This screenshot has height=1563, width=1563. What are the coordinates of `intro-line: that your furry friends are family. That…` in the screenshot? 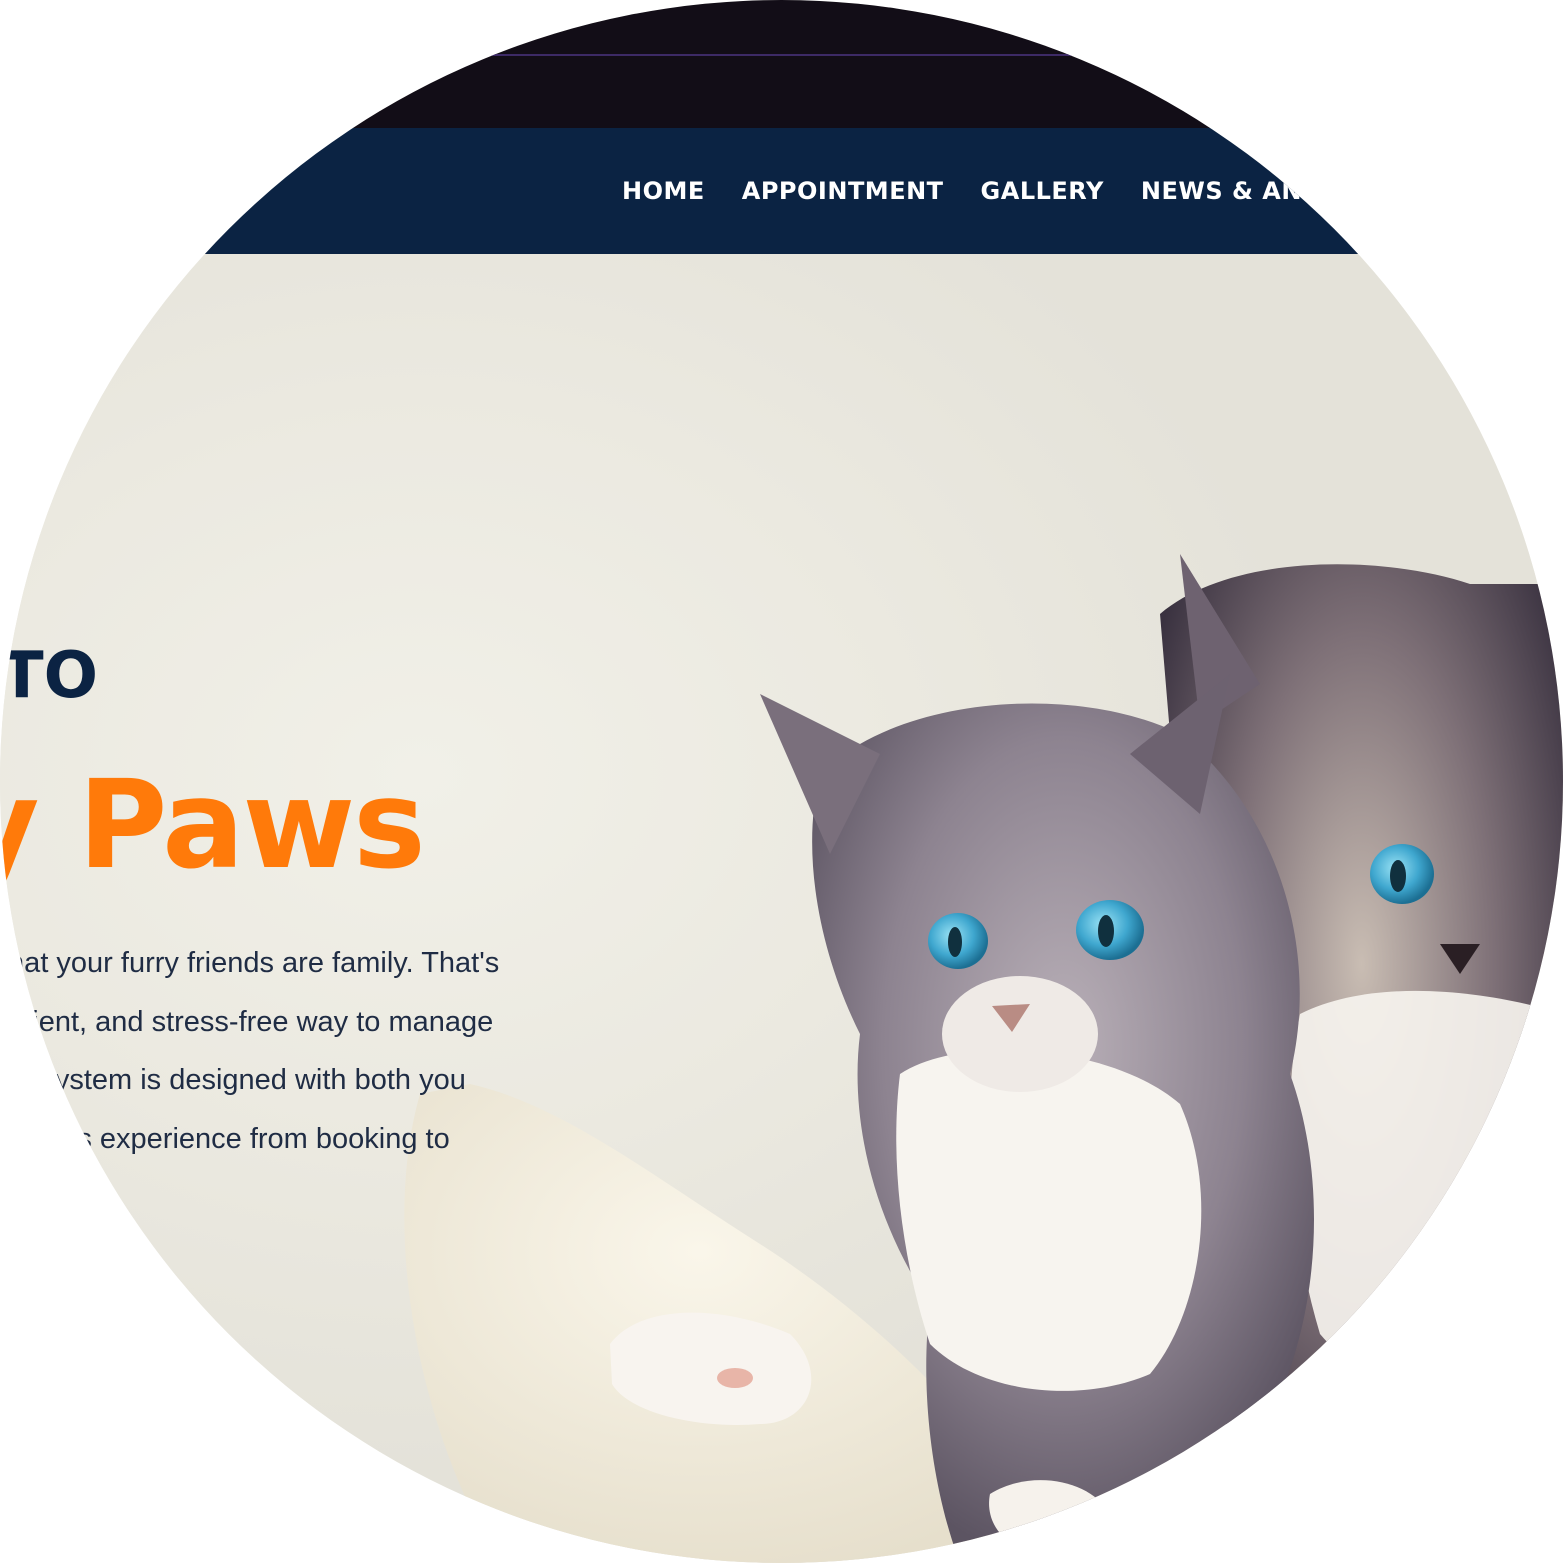 It's located at (250, 963).